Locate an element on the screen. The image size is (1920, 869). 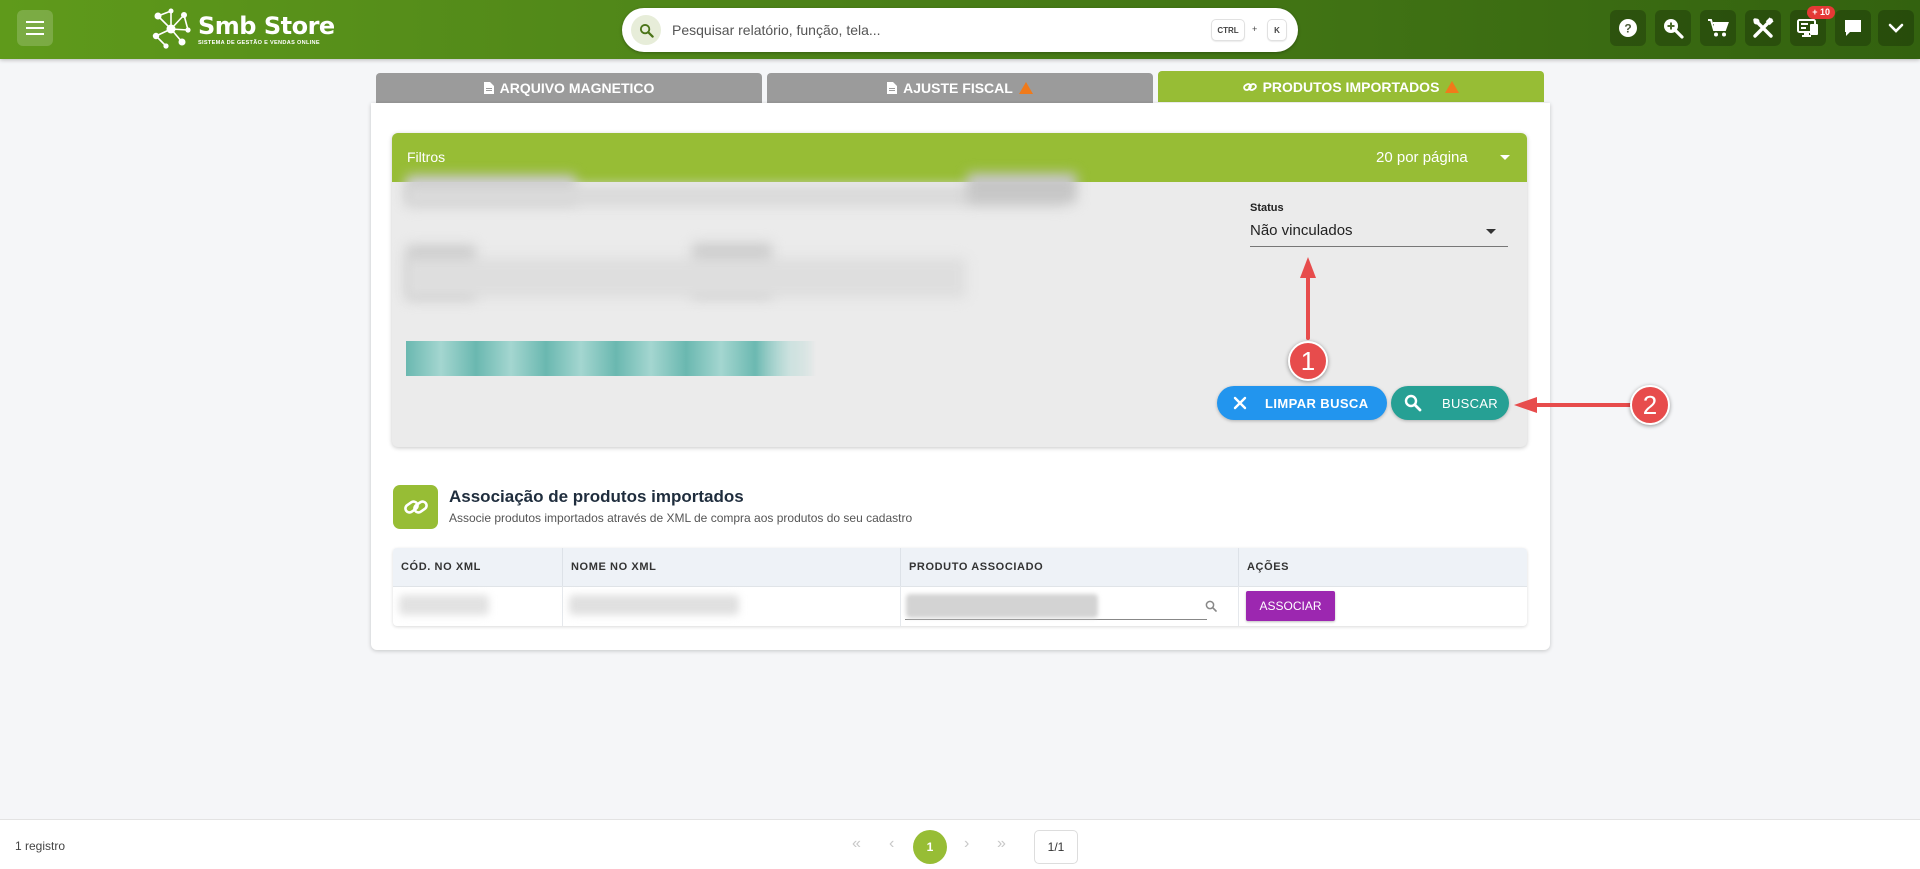
annotation-marker-1: 1 is located at coordinates (1308, 361).